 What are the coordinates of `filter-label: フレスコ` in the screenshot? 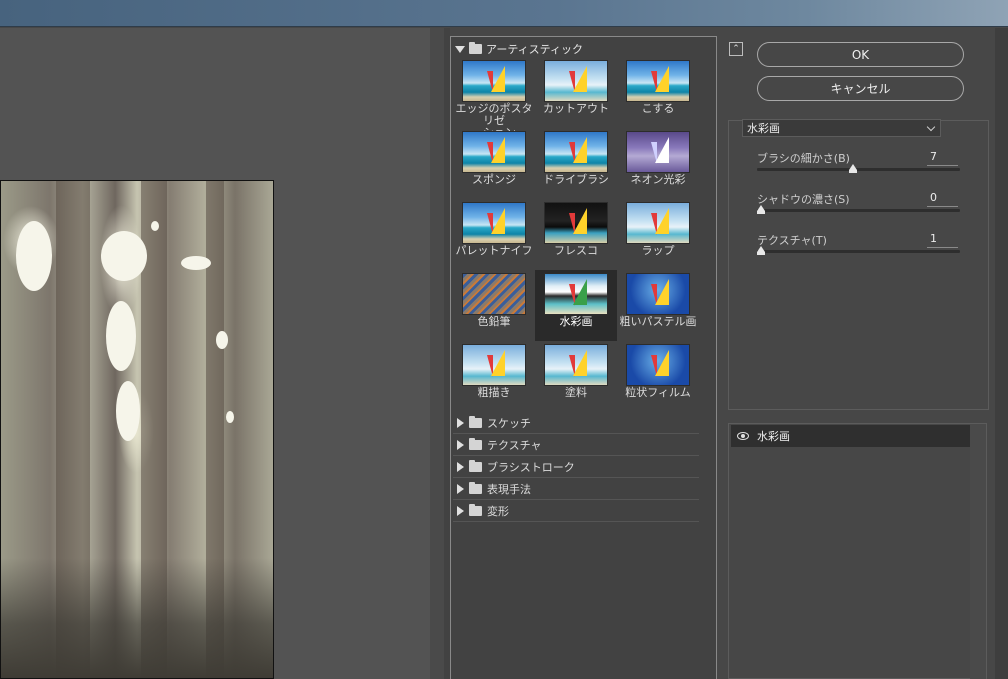 It's located at (576, 250).